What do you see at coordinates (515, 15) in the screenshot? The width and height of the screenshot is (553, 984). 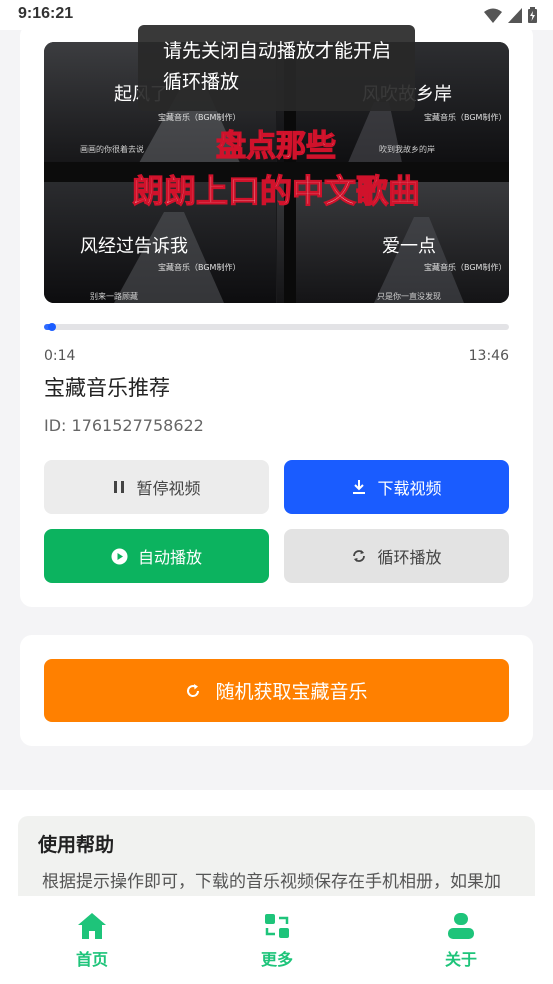 I see `signal-icon` at bounding box center [515, 15].